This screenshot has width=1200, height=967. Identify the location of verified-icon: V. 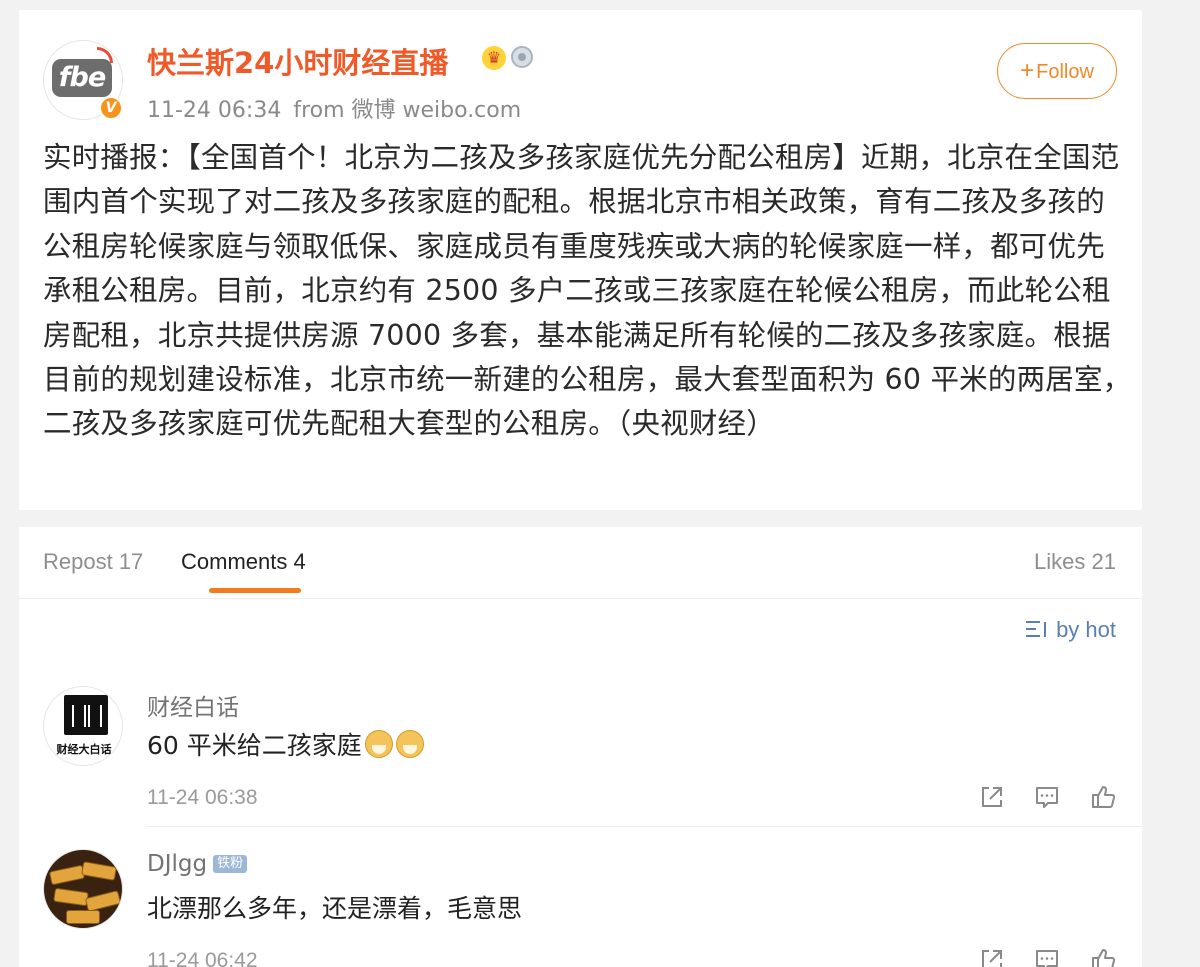
(111, 108).